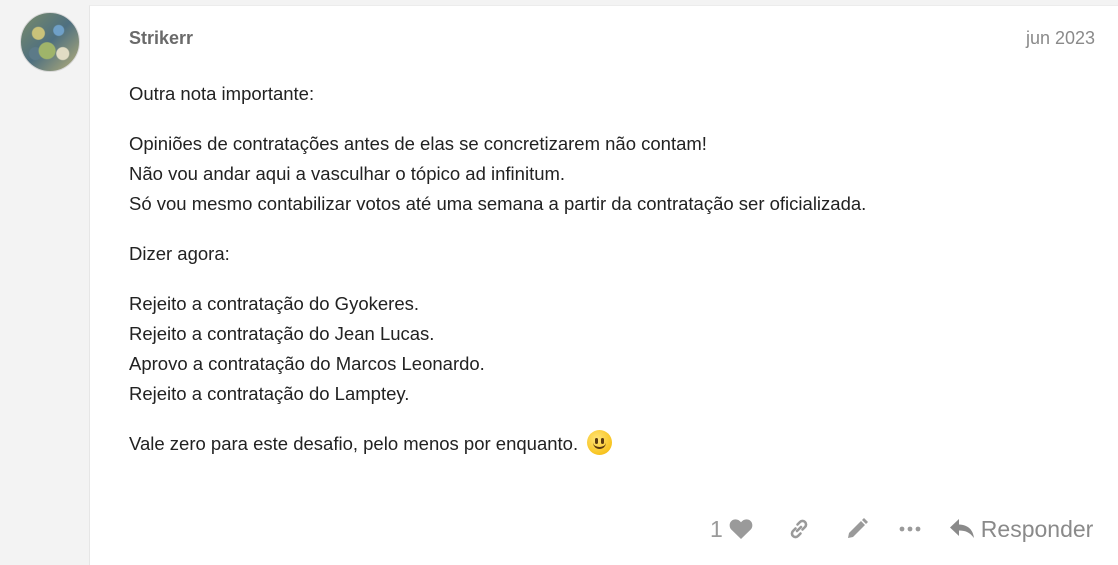  I want to click on ellipsis-icon, so click(910, 529).